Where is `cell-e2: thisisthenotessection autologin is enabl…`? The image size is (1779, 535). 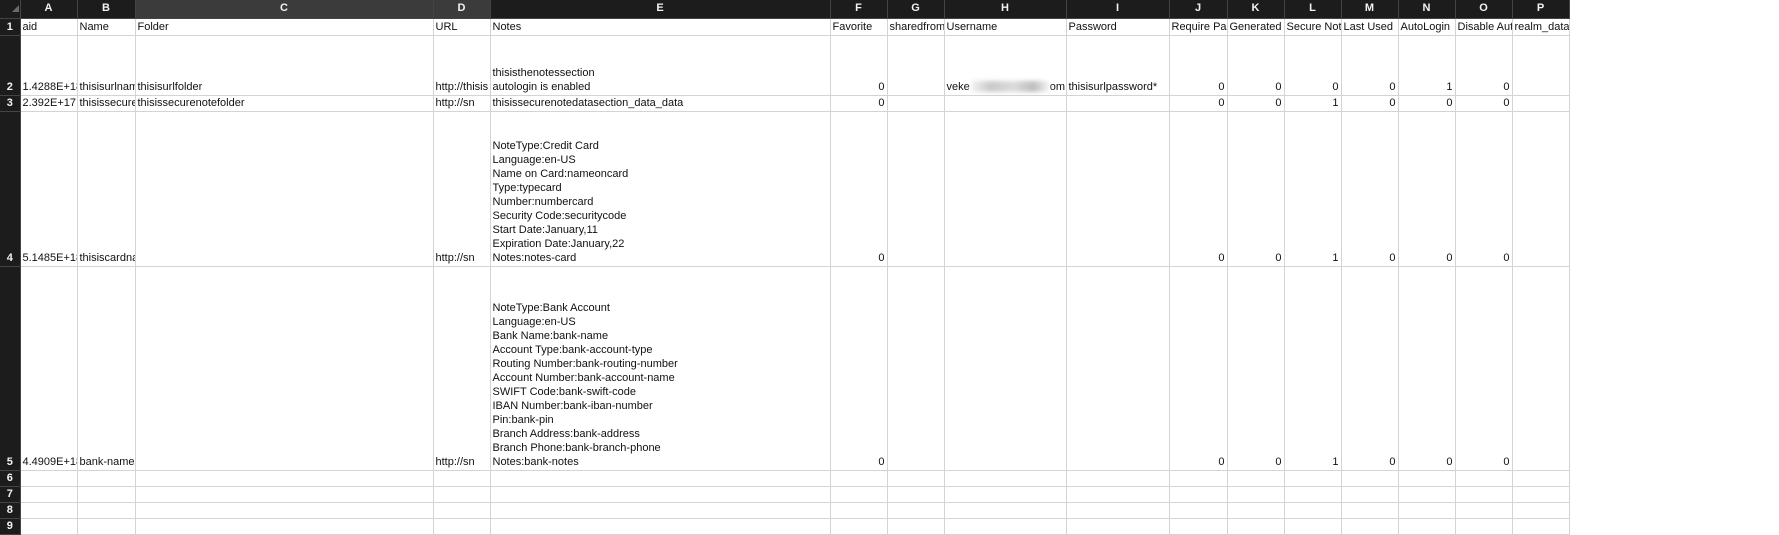
cell-e2: thisisthenotessection autologin is enabl… is located at coordinates (660, 65).